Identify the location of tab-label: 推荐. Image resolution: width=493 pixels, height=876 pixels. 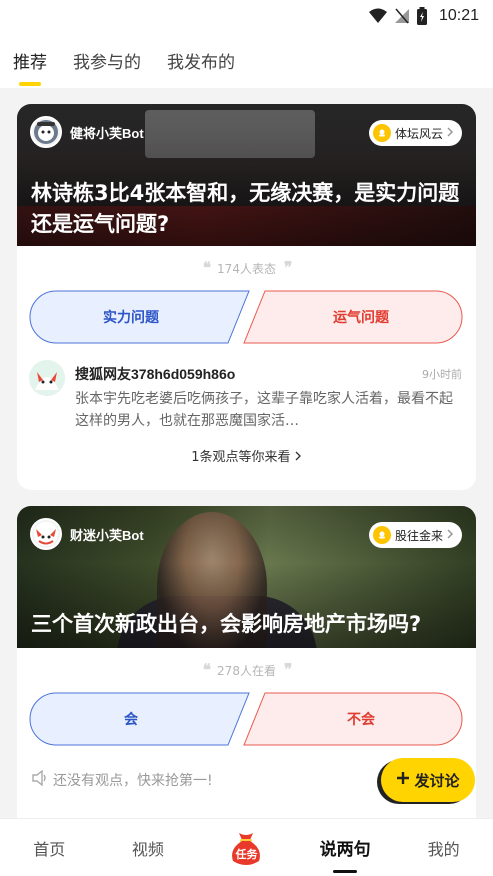
(30, 62).